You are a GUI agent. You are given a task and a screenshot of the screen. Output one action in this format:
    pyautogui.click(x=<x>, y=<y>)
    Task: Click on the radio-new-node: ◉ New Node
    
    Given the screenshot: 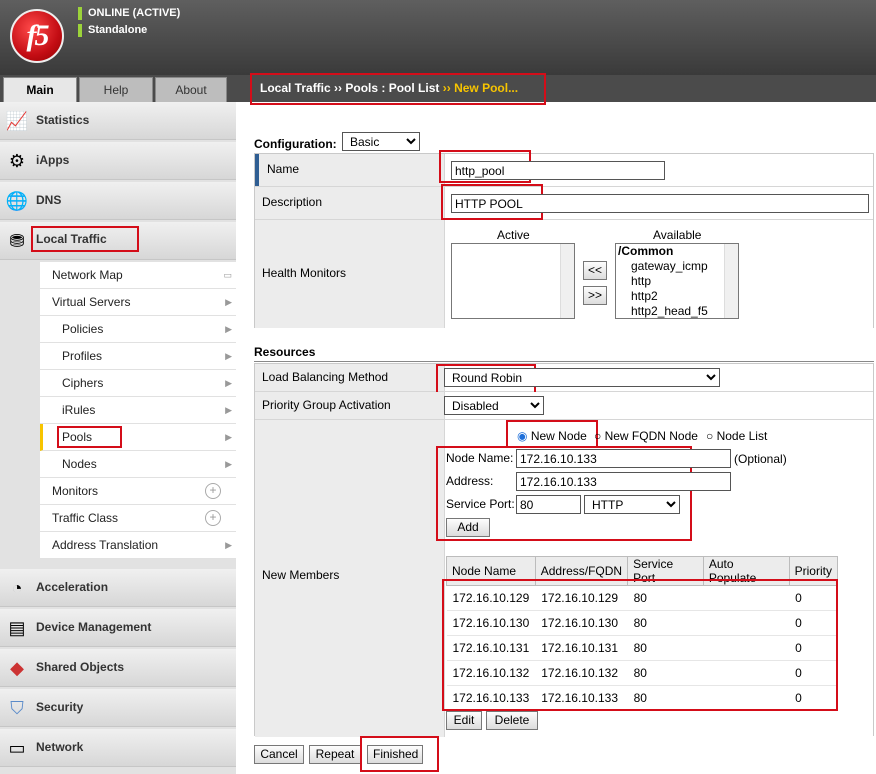 What is the action you would take?
    pyautogui.click(x=552, y=436)
    